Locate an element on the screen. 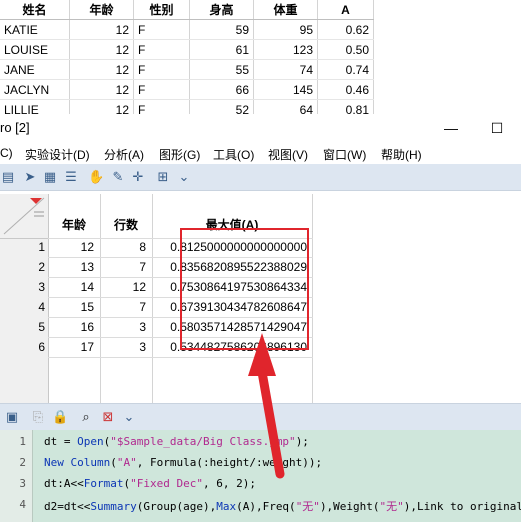 Image resolution: width=521 pixels, height=522 pixels. cell-name: LILLIE is located at coordinates (35, 106).